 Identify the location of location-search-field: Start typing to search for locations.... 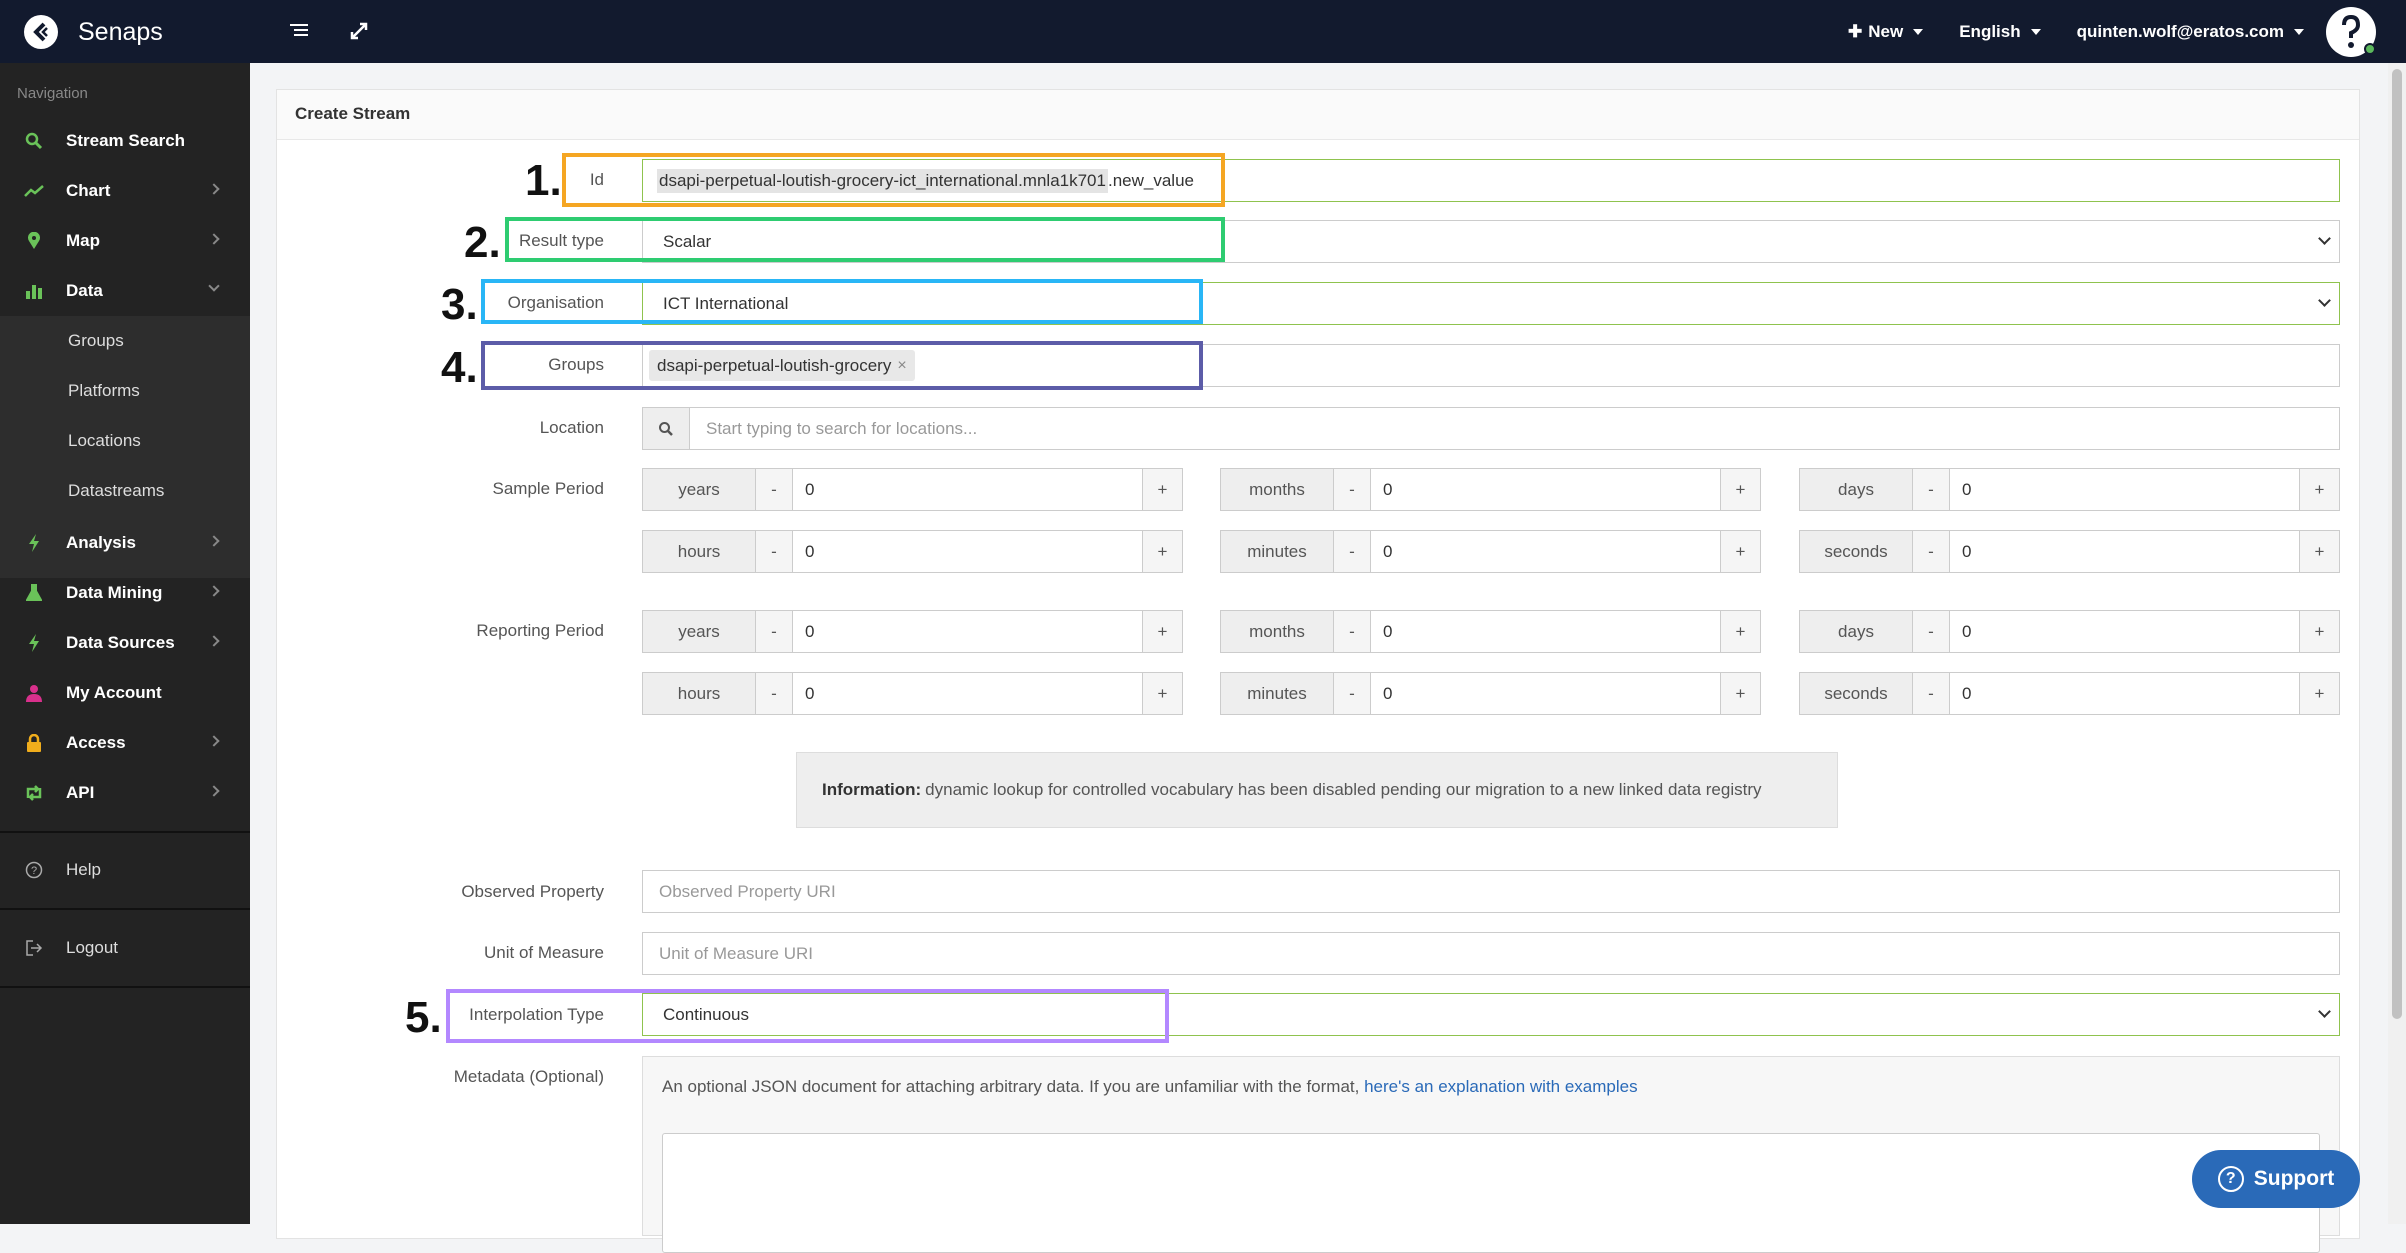
(1491, 428).